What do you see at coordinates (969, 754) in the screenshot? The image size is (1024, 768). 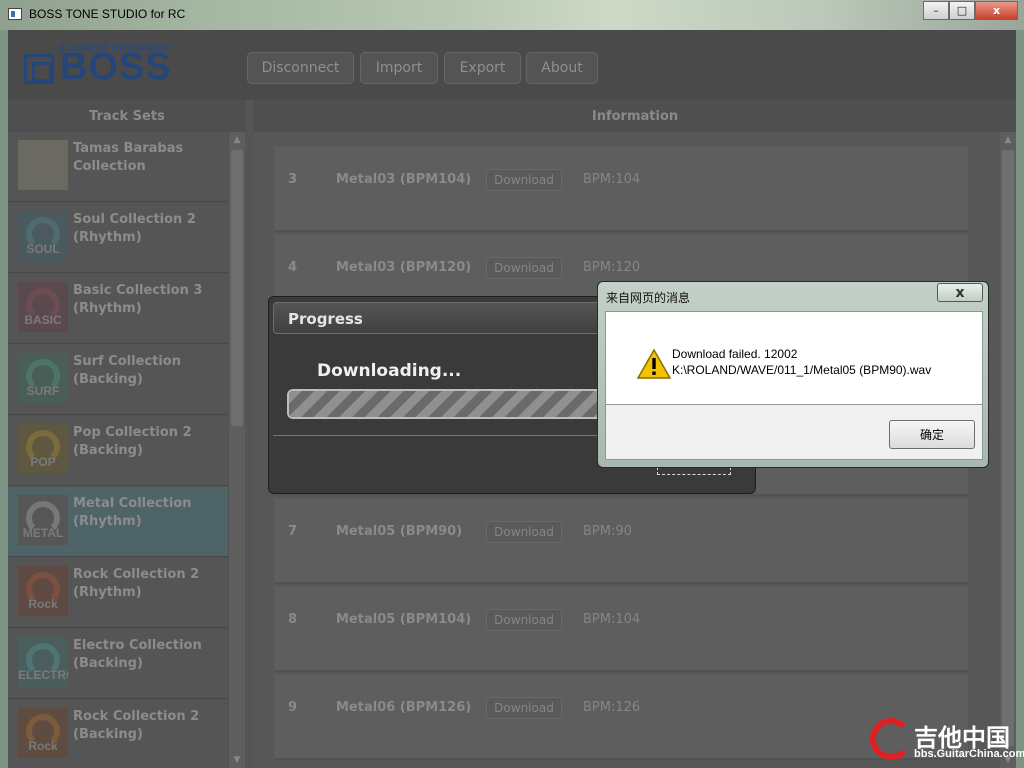 I see `watermark-url: bbs.GuitarChina.com` at bounding box center [969, 754].